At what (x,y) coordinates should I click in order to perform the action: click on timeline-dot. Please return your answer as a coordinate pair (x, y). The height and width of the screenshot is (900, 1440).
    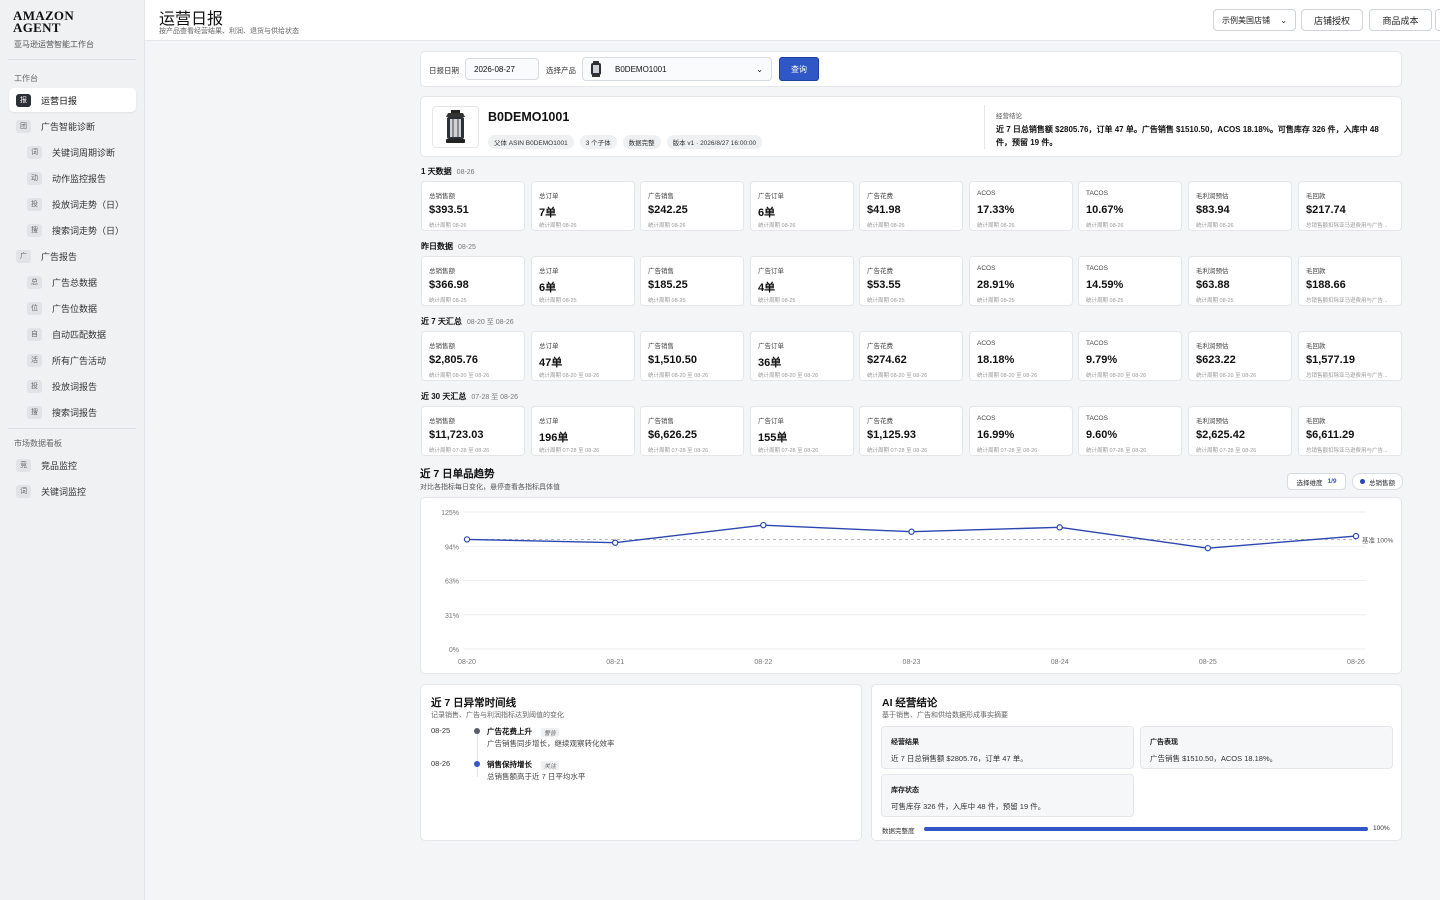
    Looking at the image, I should click on (477, 731).